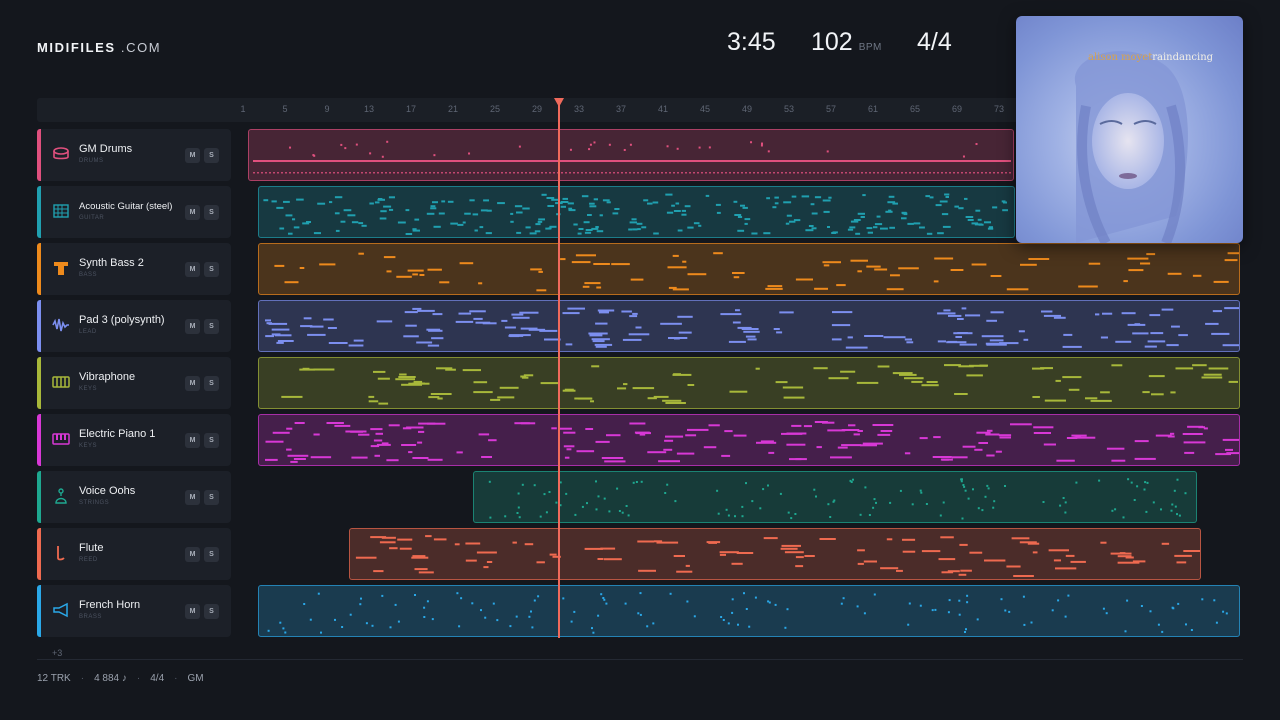  I want to click on time-signature: 4/4, so click(934, 42).